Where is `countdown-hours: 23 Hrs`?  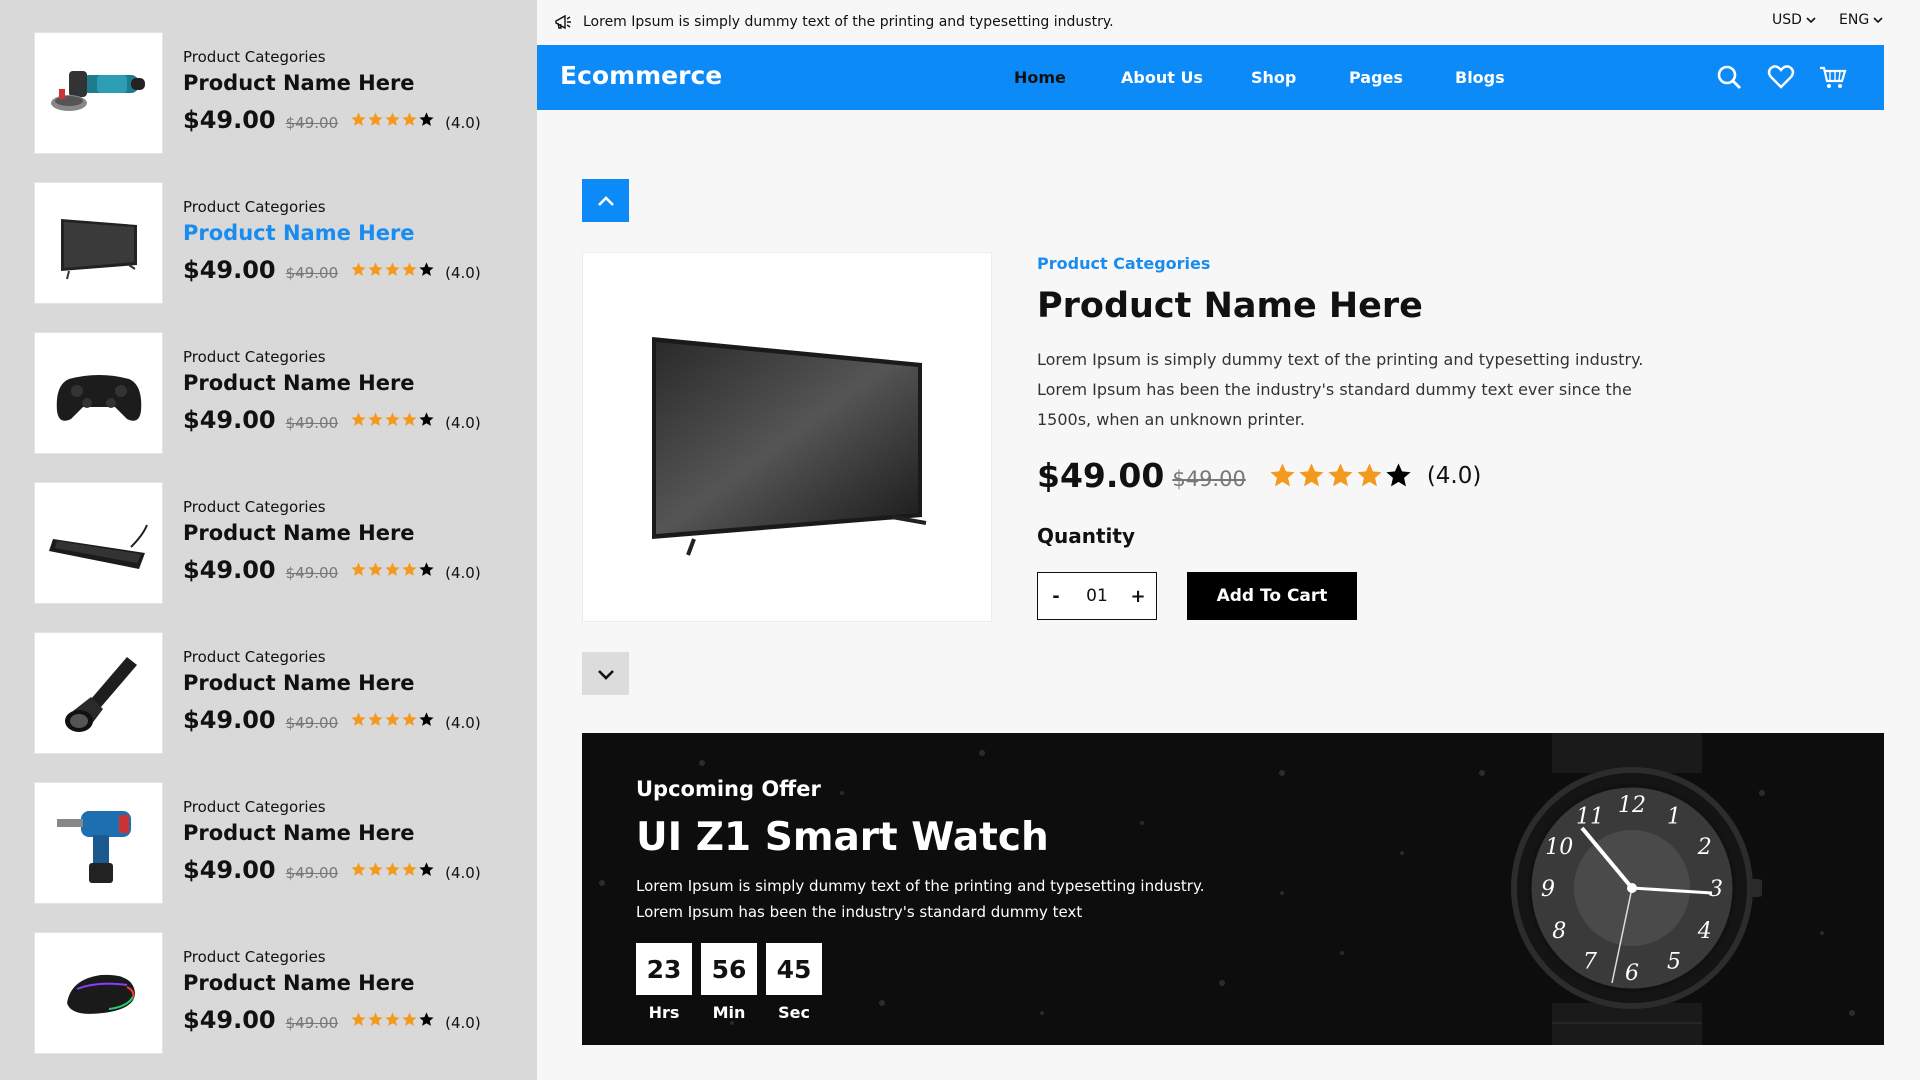 countdown-hours: 23 Hrs is located at coordinates (664, 982).